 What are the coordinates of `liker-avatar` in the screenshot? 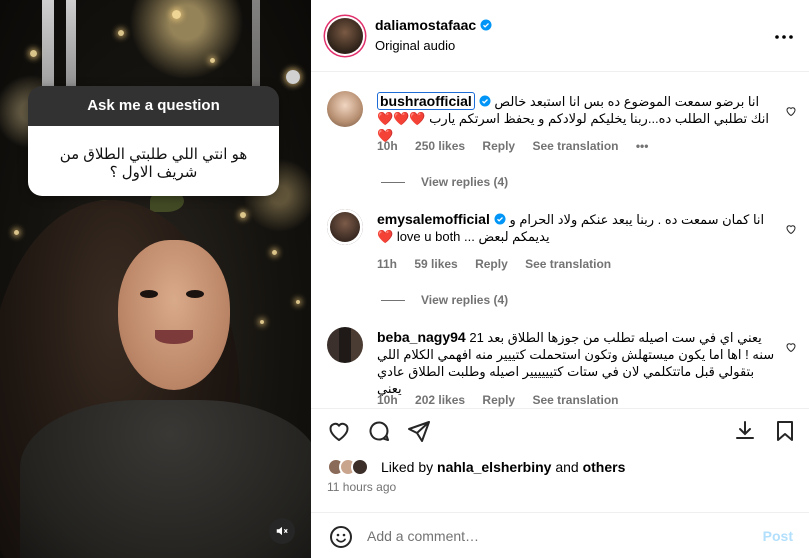 It's located at (360, 467).